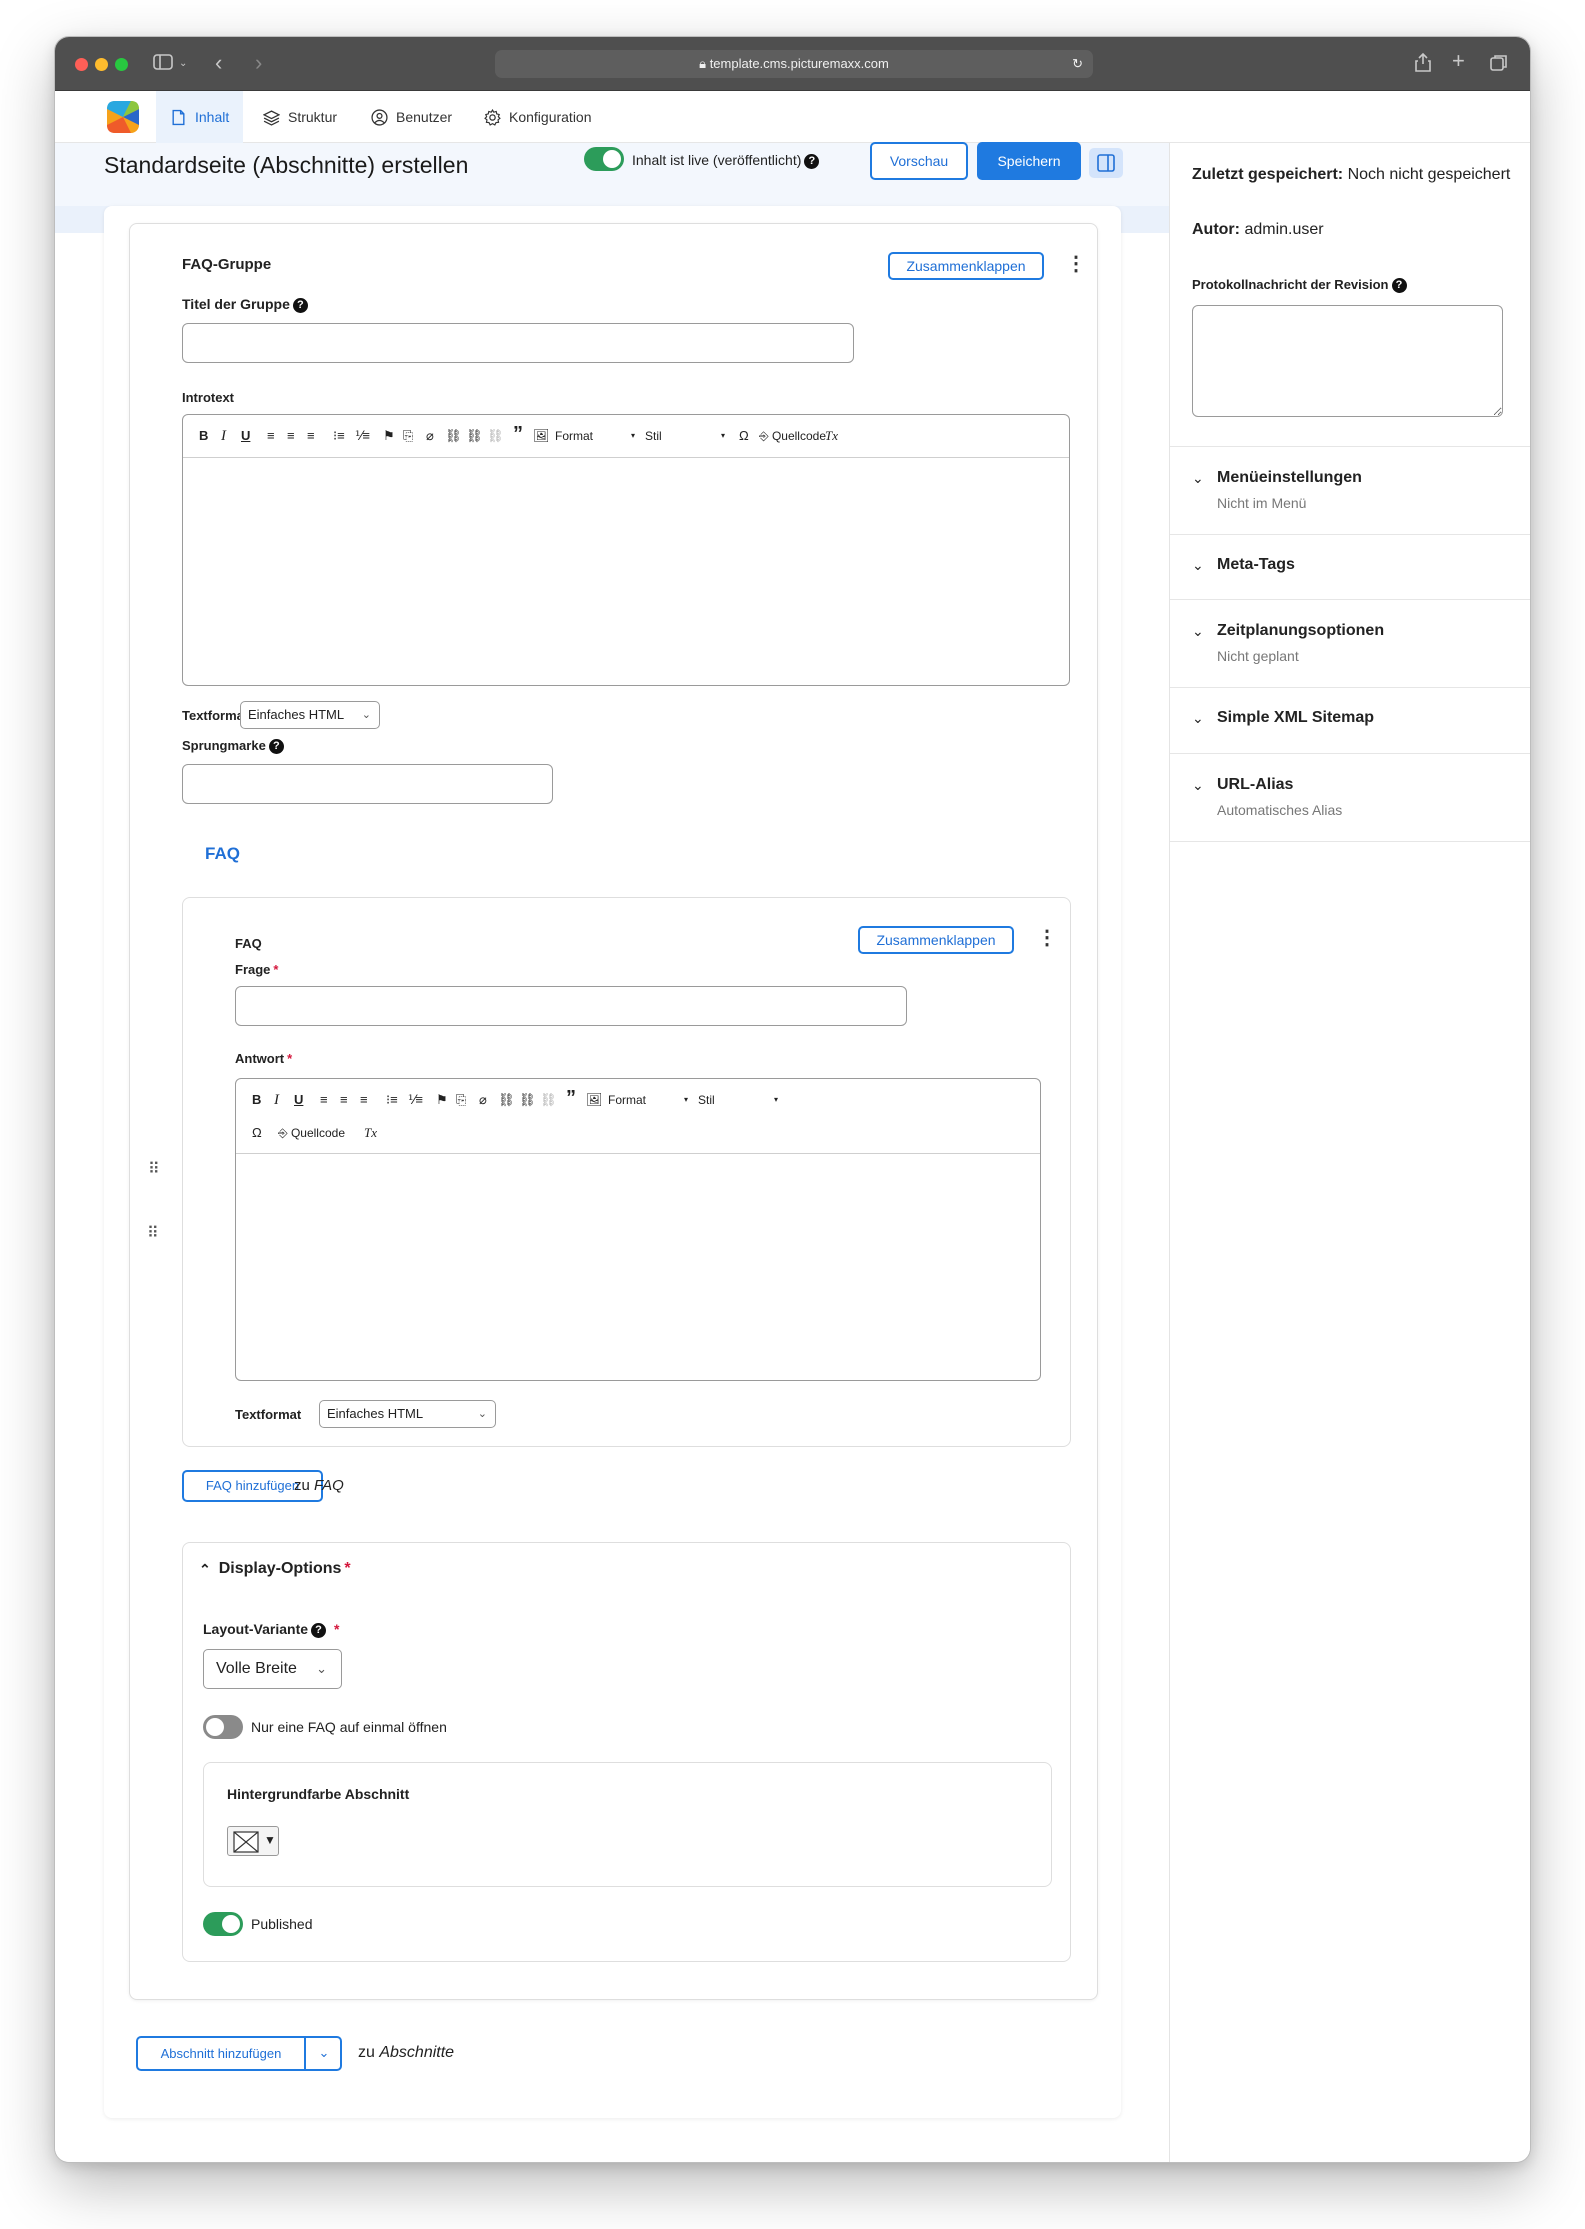 The width and height of the screenshot is (1585, 2229). What do you see at coordinates (538, 117) in the screenshot?
I see `nav-configuration: Konfiguration` at bounding box center [538, 117].